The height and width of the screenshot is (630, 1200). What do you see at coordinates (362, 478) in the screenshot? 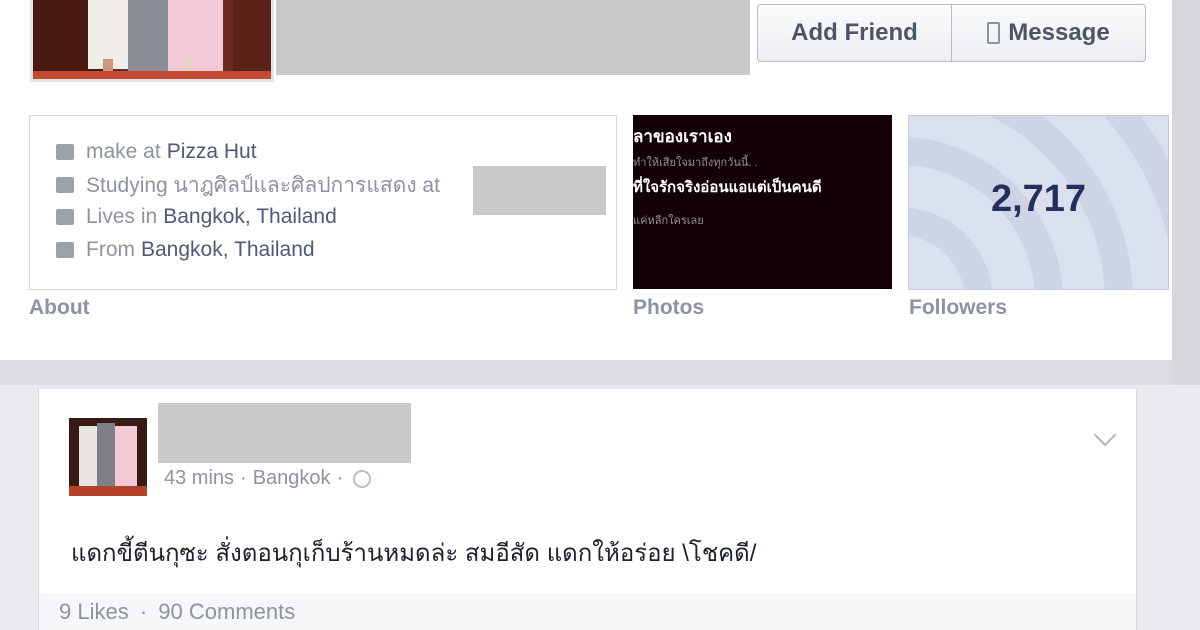
I see `globe-icon` at bounding box center [362, 478].